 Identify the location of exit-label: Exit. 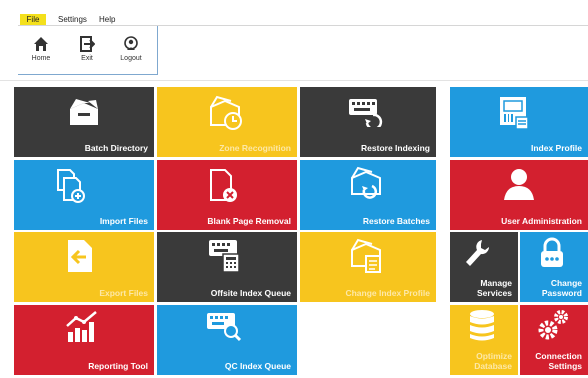
(87, 58).